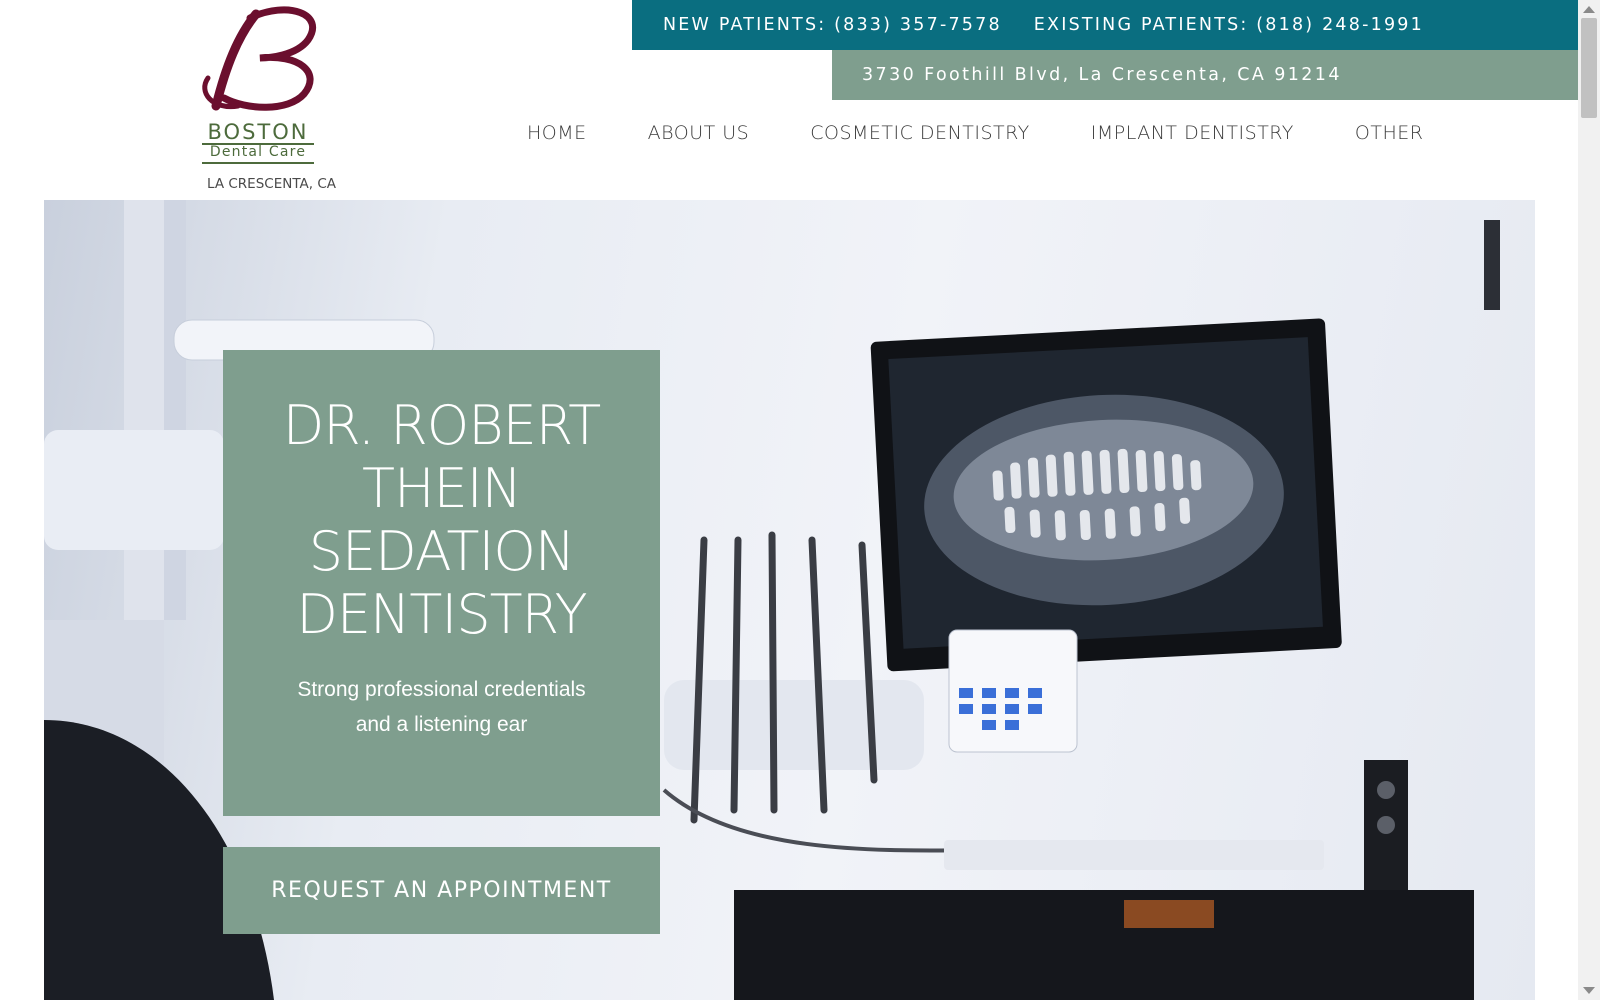 This screenshot has height=1000, width=1600. What do you see at coordinates (442, 425) in the screenshot?
I see `hero-title-line: DR. ROBERT` at bounding box center [442, 425].